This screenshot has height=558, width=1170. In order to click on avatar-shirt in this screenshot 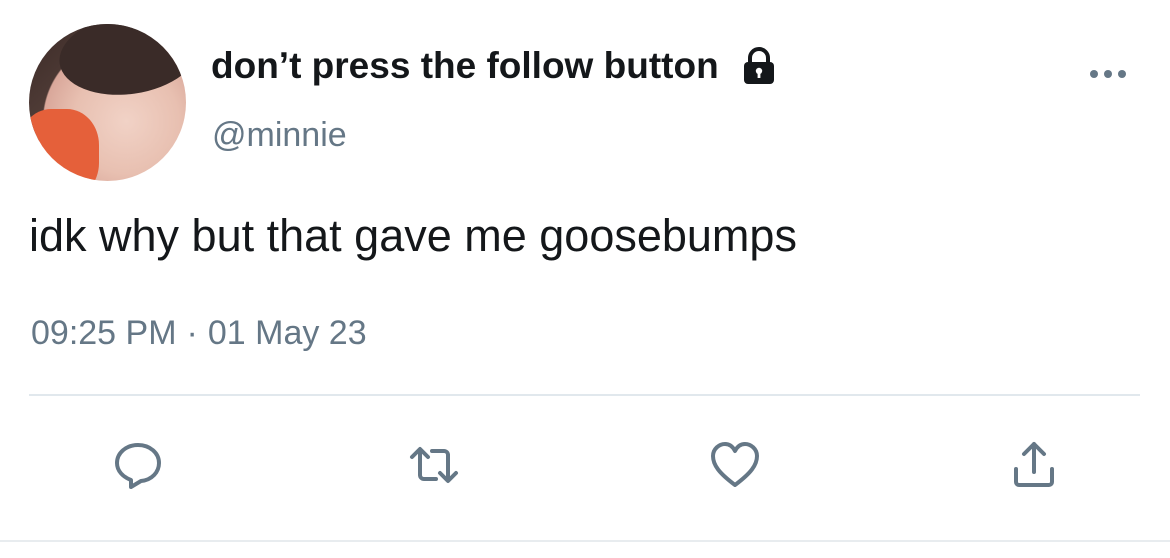, I will do `click(64, 145)`.